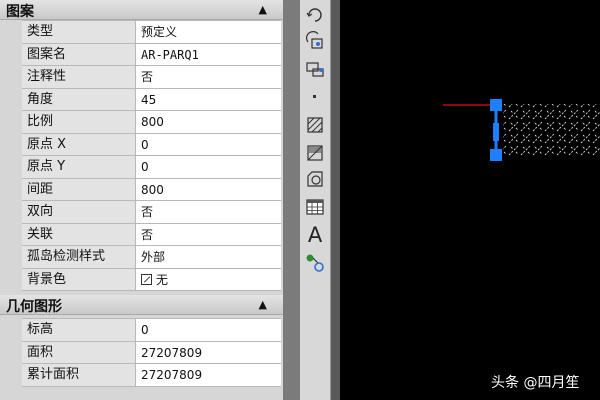 The image size is (600, 400). What do you see at coordinates (209, 32) in the screenshot?
I see `property-value: 预定义` at bounding box center [209, 32].